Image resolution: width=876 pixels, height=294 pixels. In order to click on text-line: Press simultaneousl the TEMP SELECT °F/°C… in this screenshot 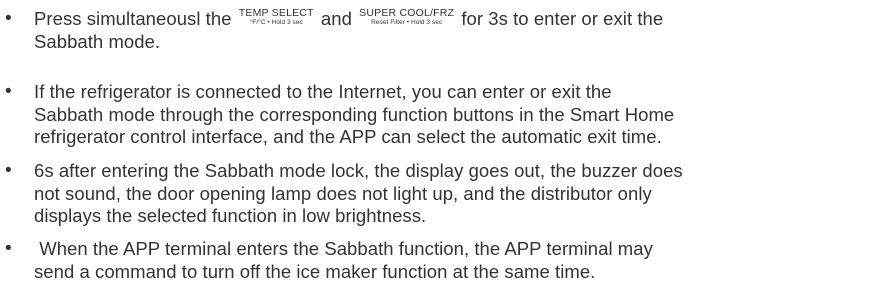, I will do `click(452, 19)`.